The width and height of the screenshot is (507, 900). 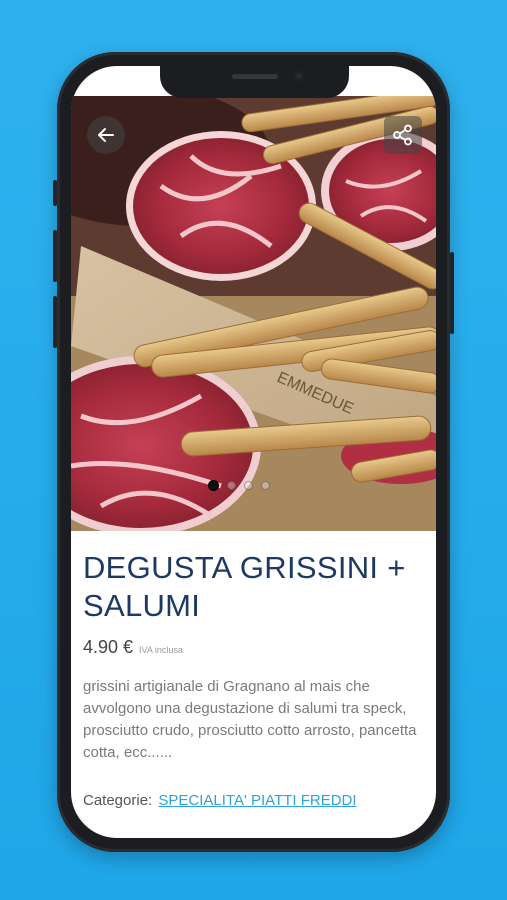 I want to click on product-price: 4.90 €, so click(x=108, y=647).